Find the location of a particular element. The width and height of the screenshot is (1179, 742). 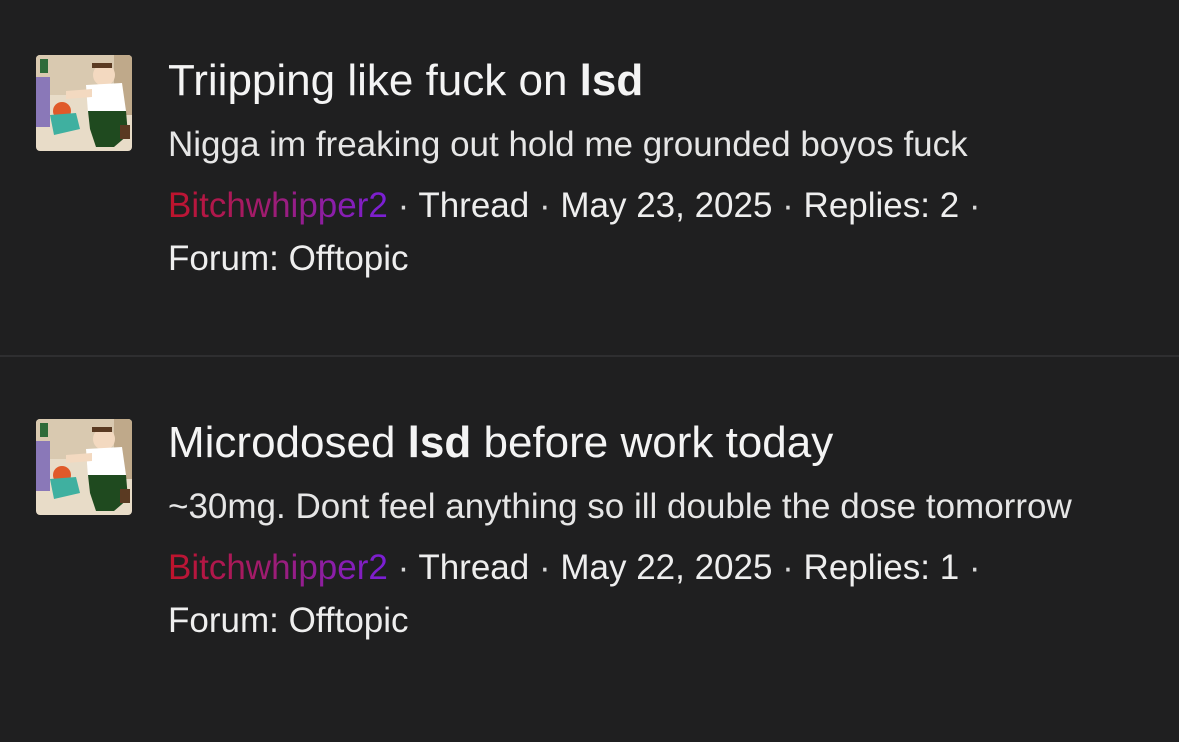

title-text-after: before work today is located at coordinates (652, 442).